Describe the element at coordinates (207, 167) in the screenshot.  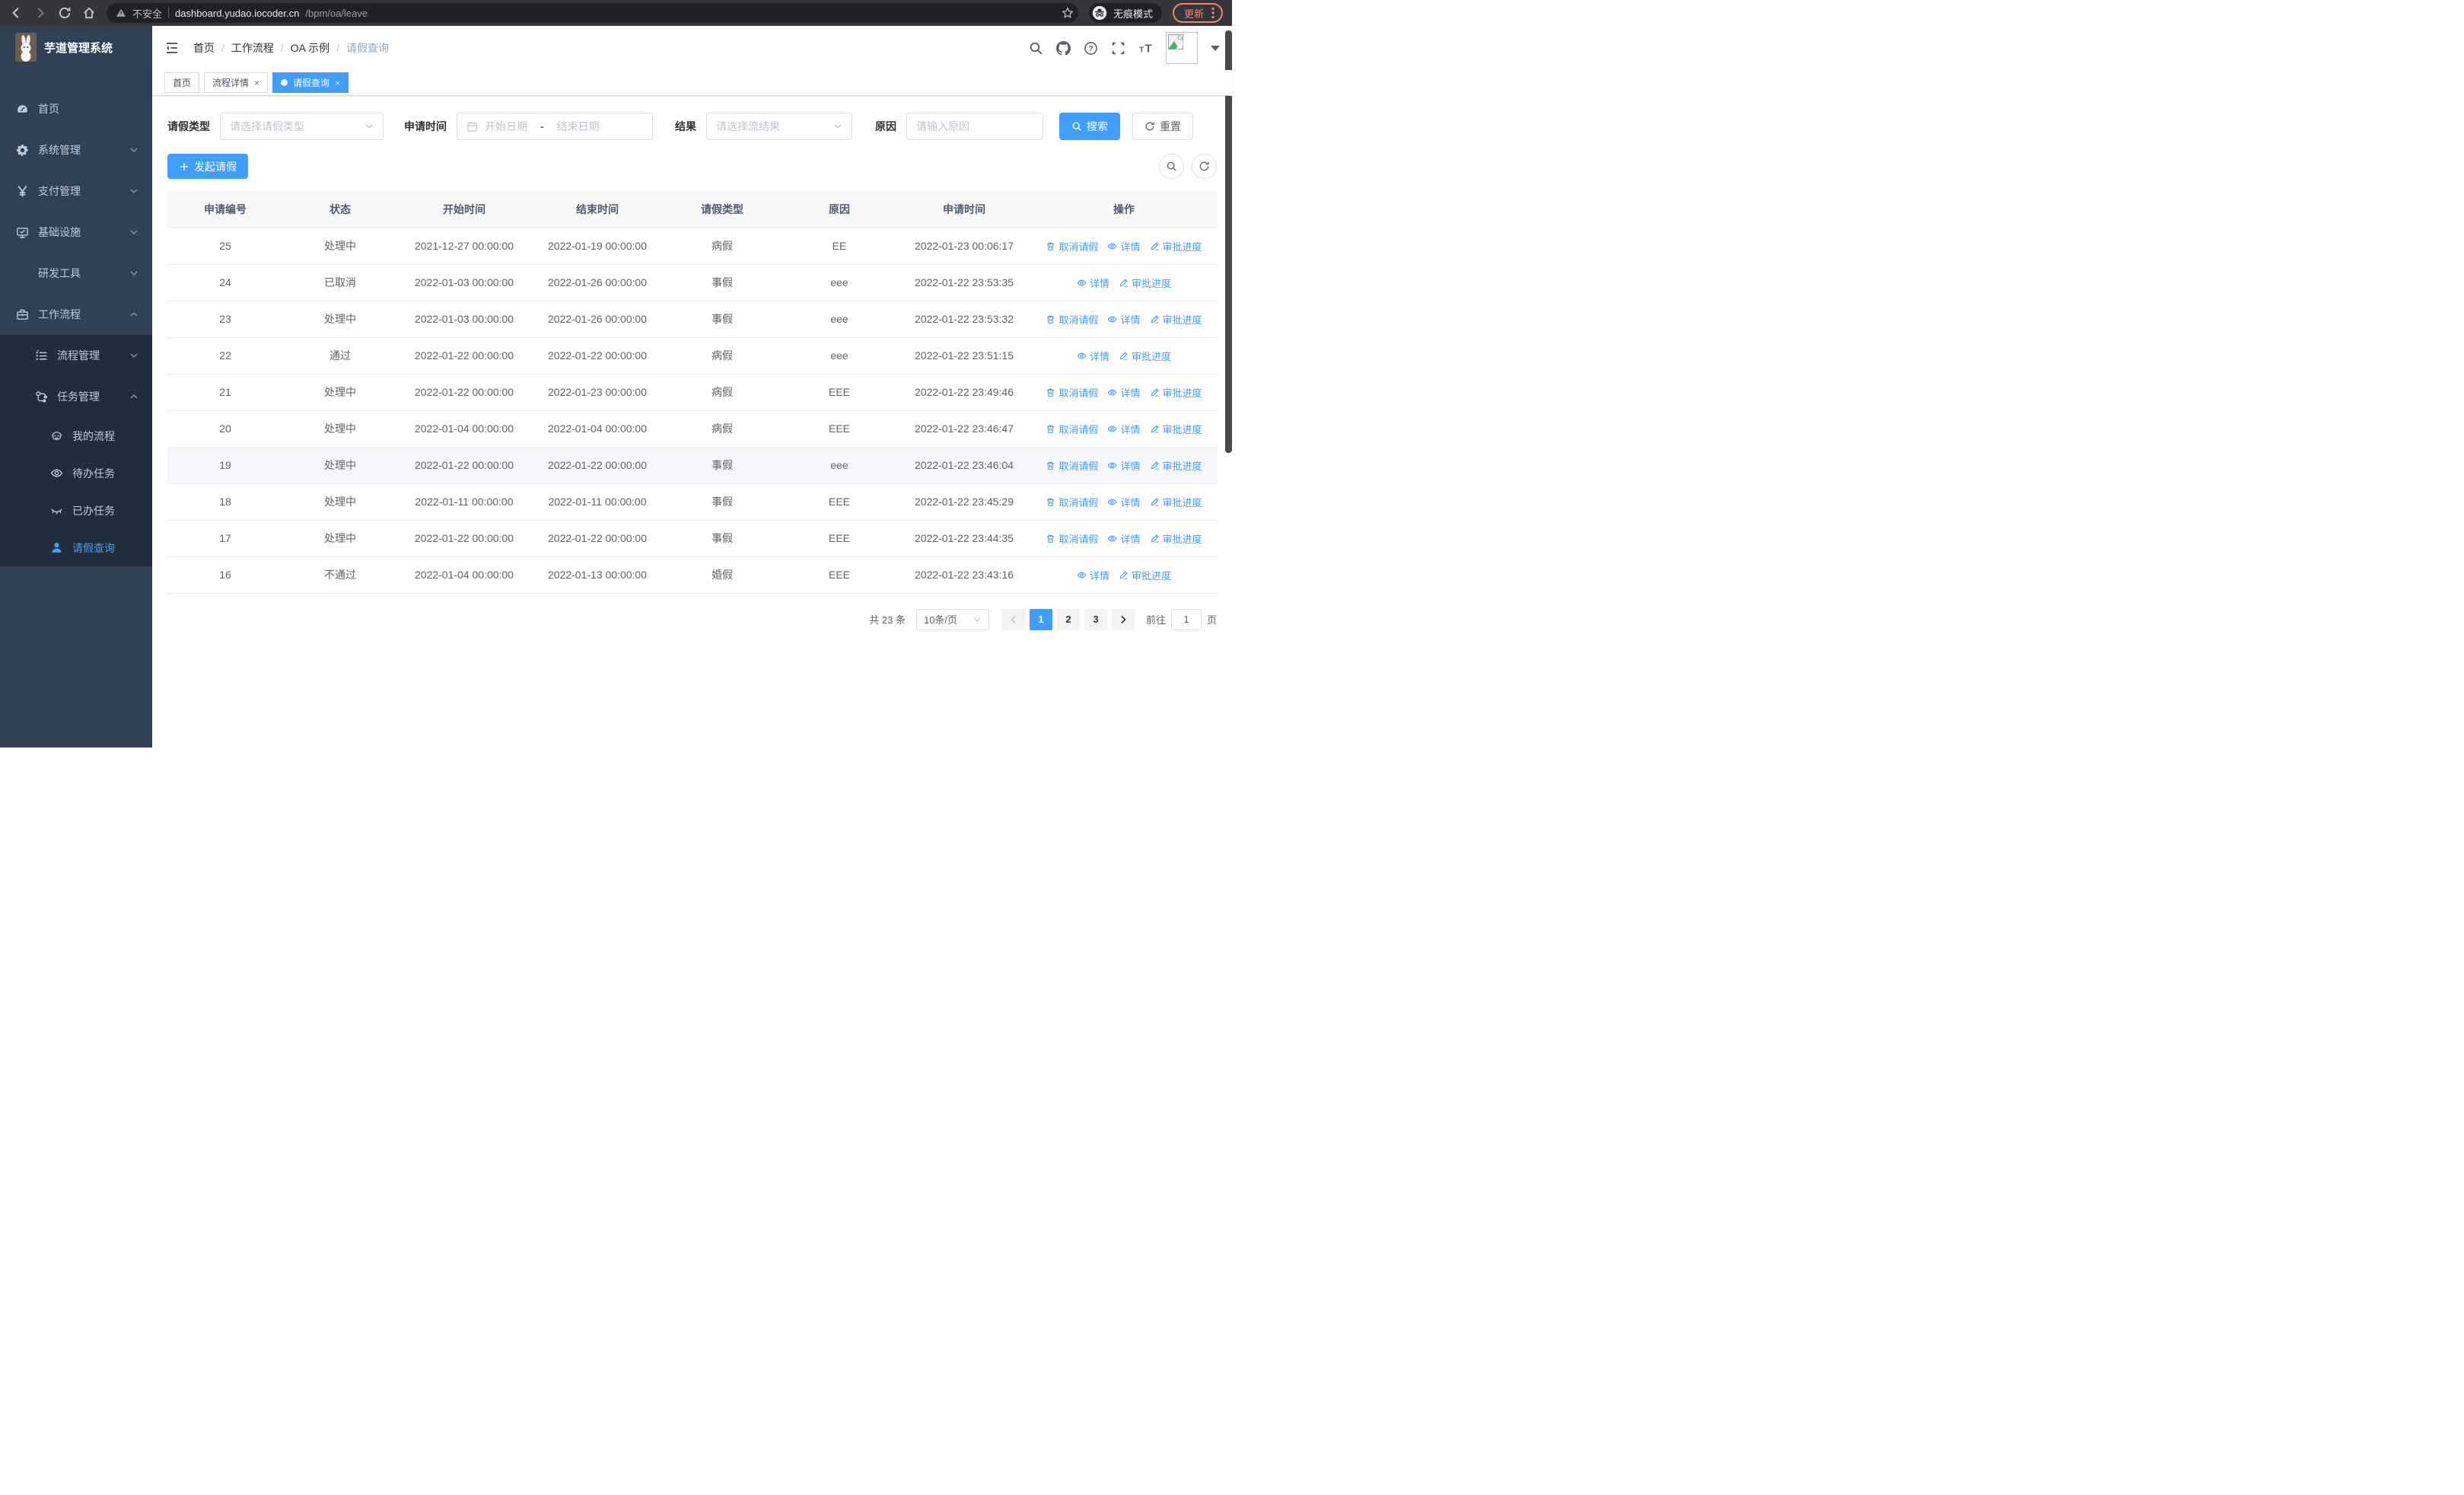
I see `create-leave-button: 发起请假` at that location.